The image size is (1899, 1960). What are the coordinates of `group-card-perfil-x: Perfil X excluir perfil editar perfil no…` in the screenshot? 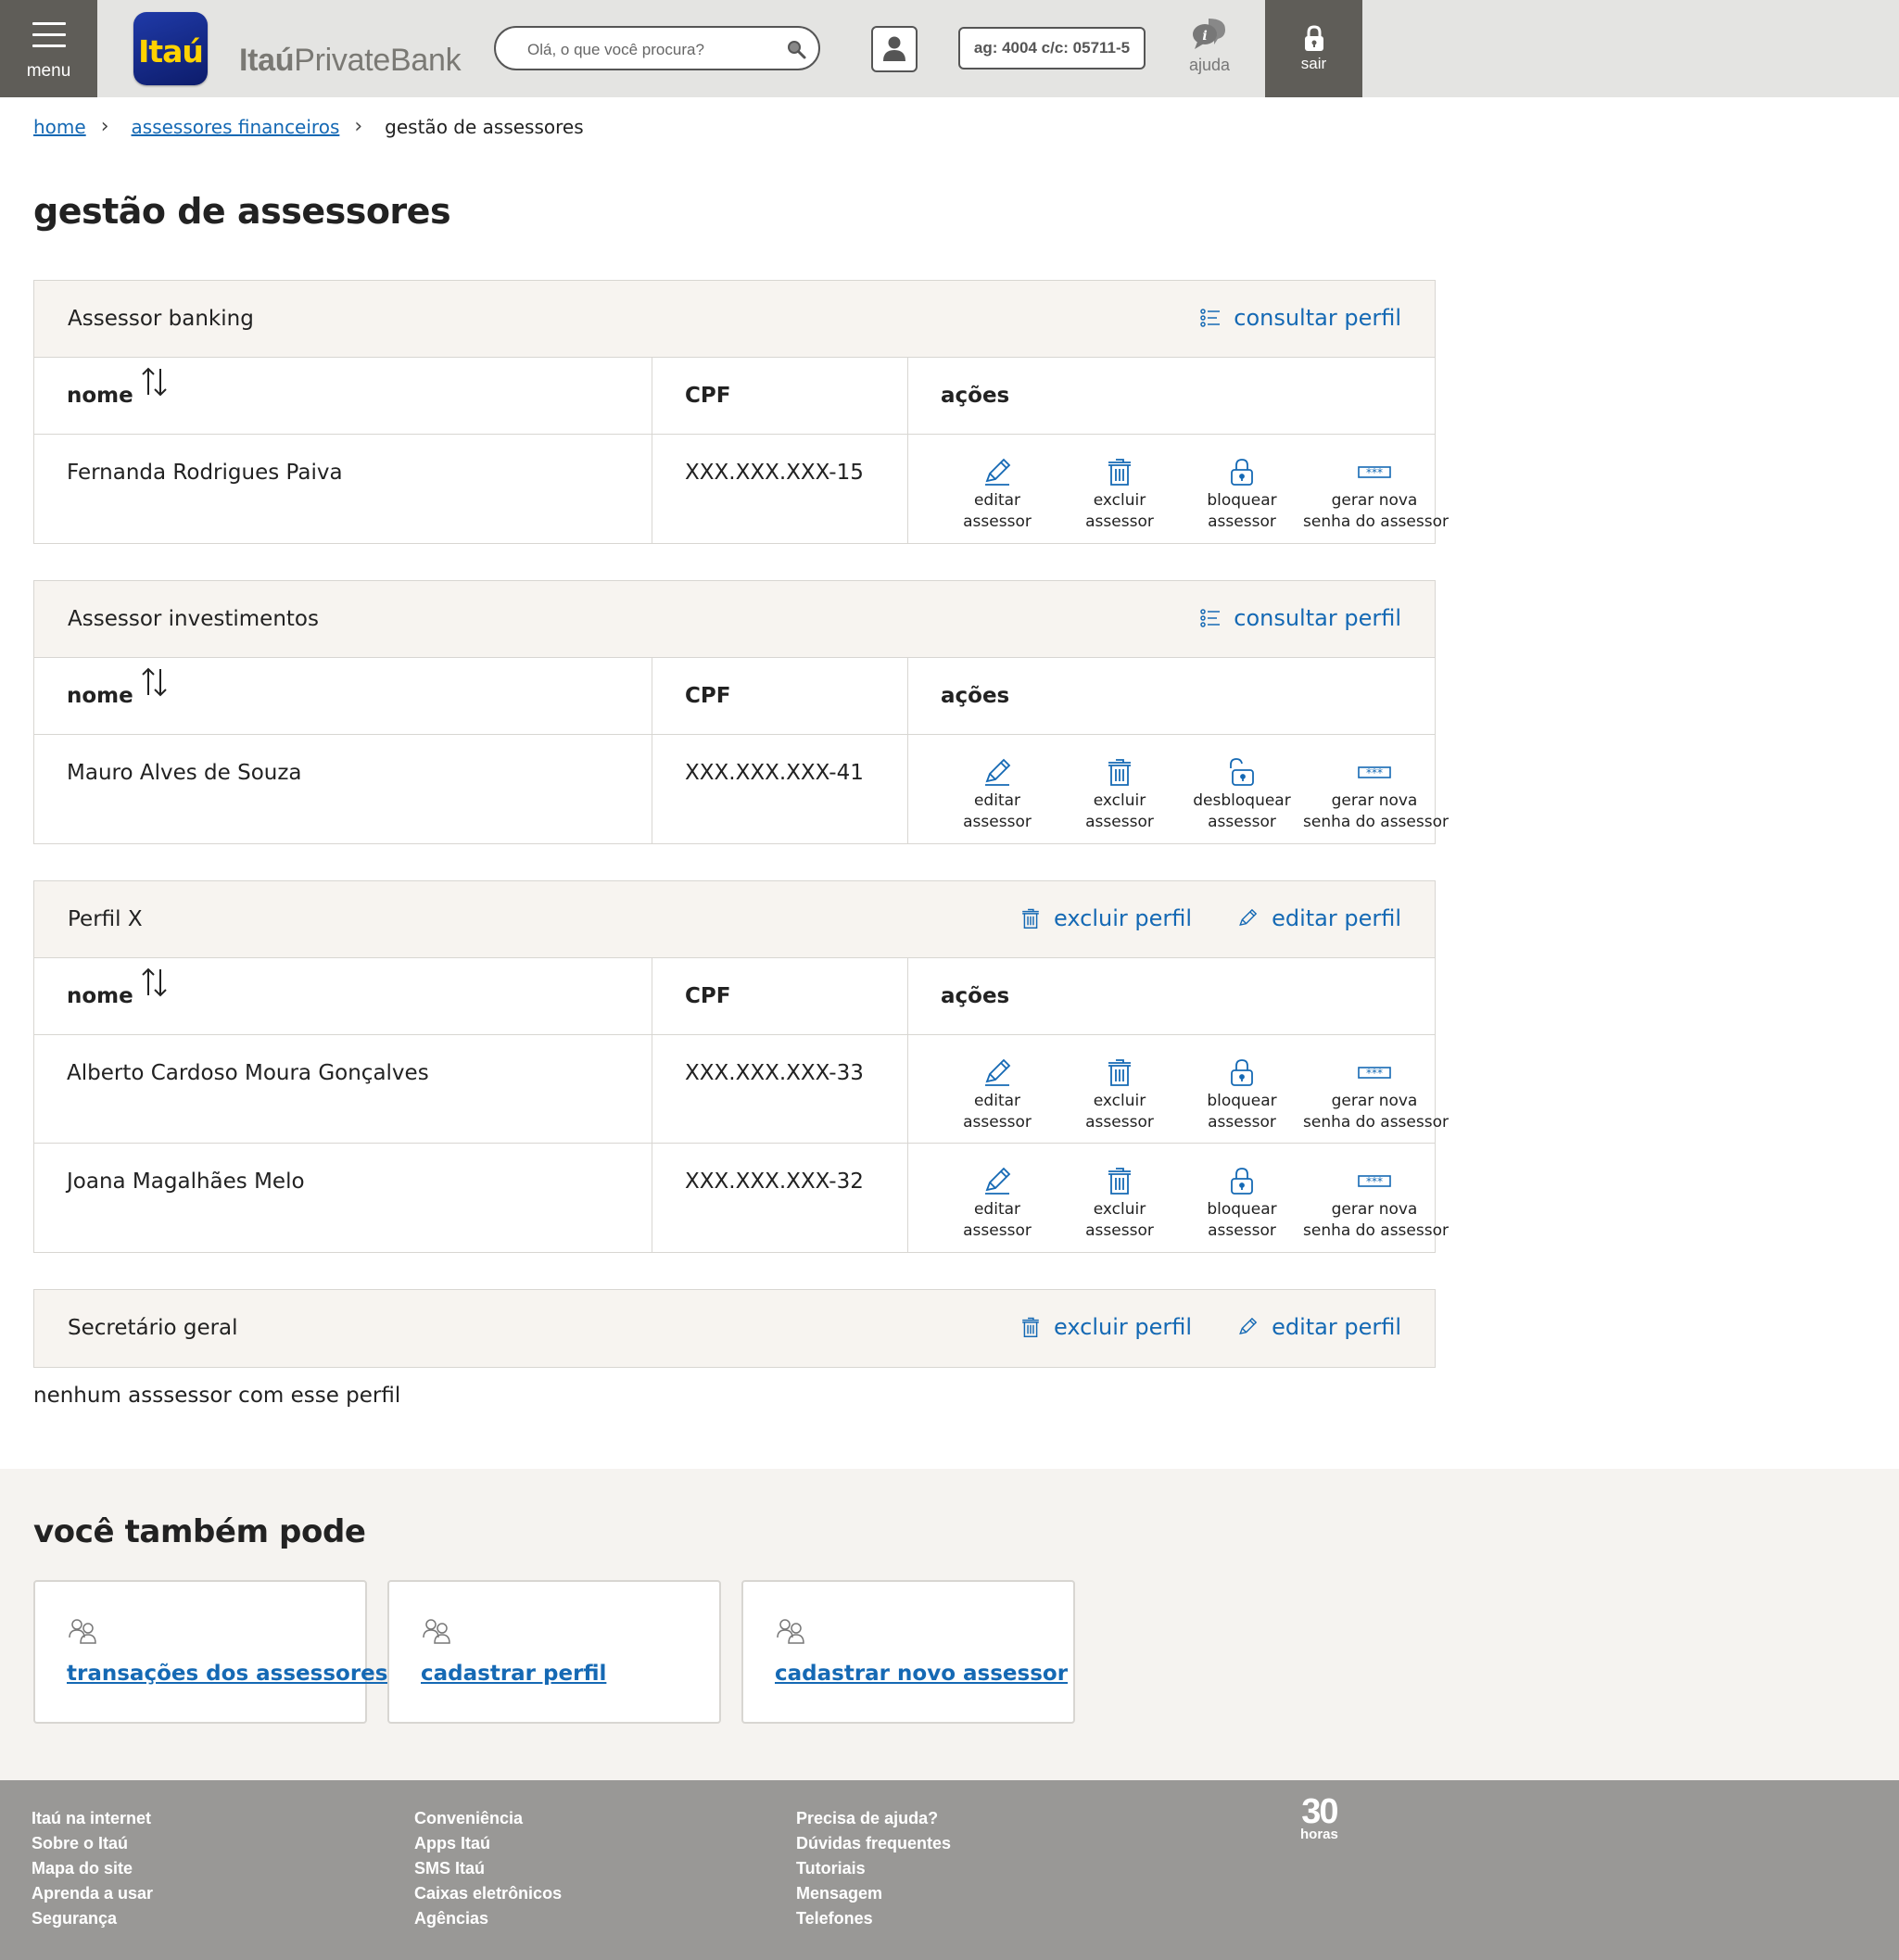 It's located at (741, 1066).